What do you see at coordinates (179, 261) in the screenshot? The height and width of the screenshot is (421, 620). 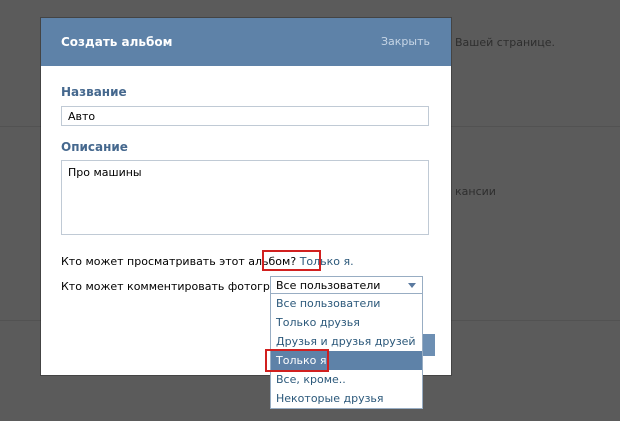 I see `view-permission-label: Кто может просматривать этот альбом?` at bounding box center [179, 261].